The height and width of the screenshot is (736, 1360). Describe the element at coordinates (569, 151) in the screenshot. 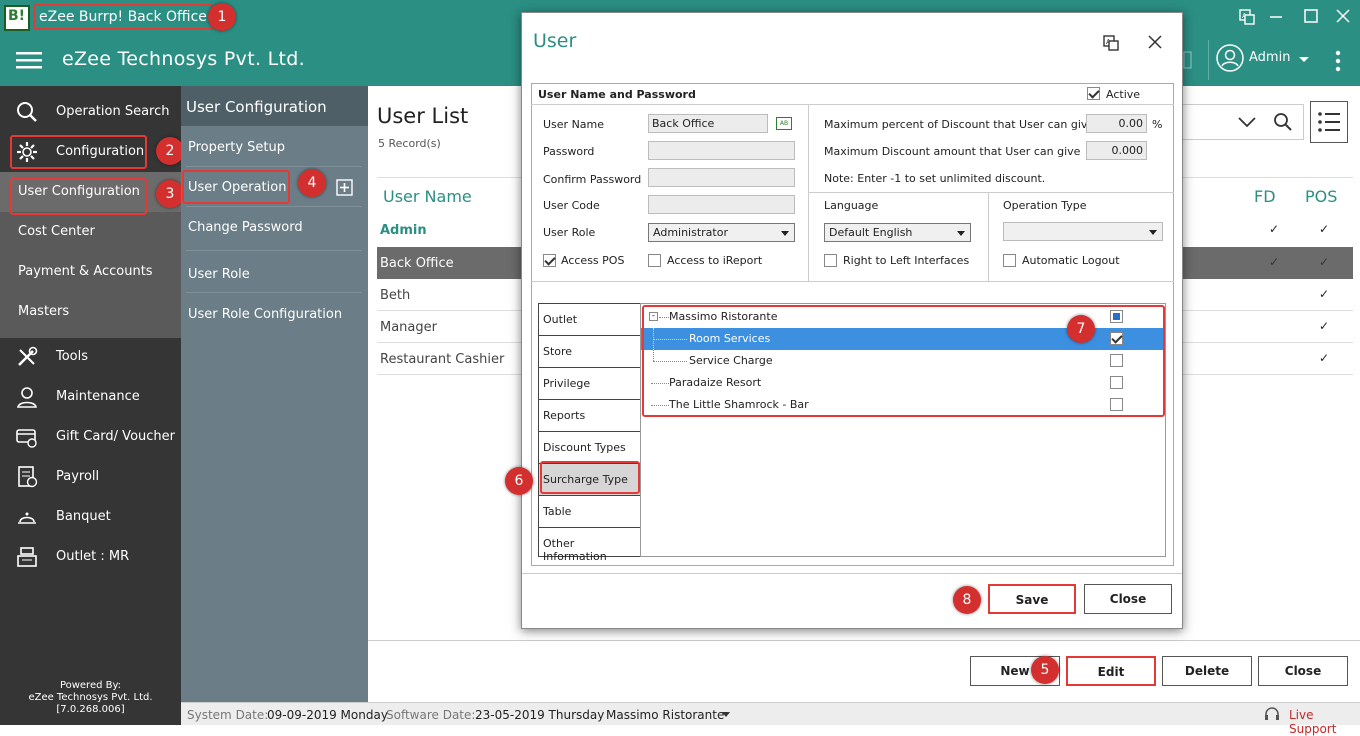

I see `password-label: Password` at that location.